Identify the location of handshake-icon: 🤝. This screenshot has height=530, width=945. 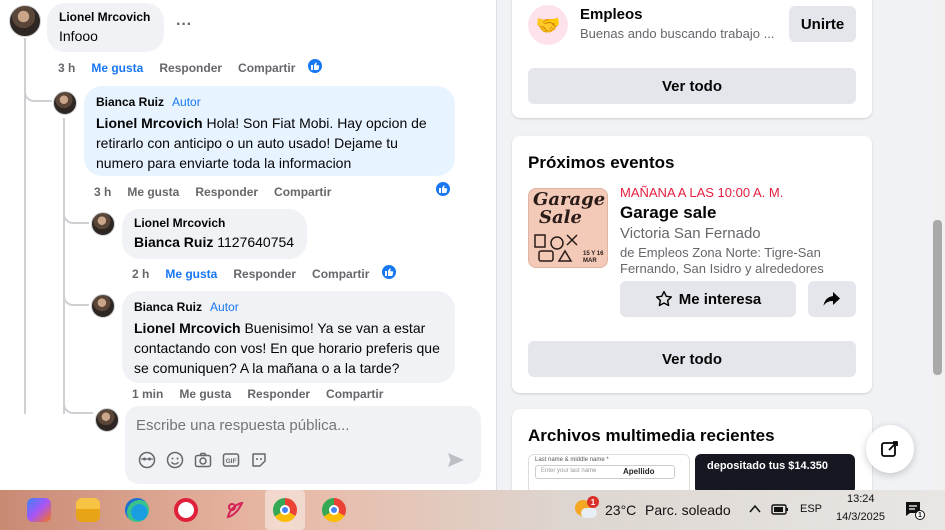
(548, 25).